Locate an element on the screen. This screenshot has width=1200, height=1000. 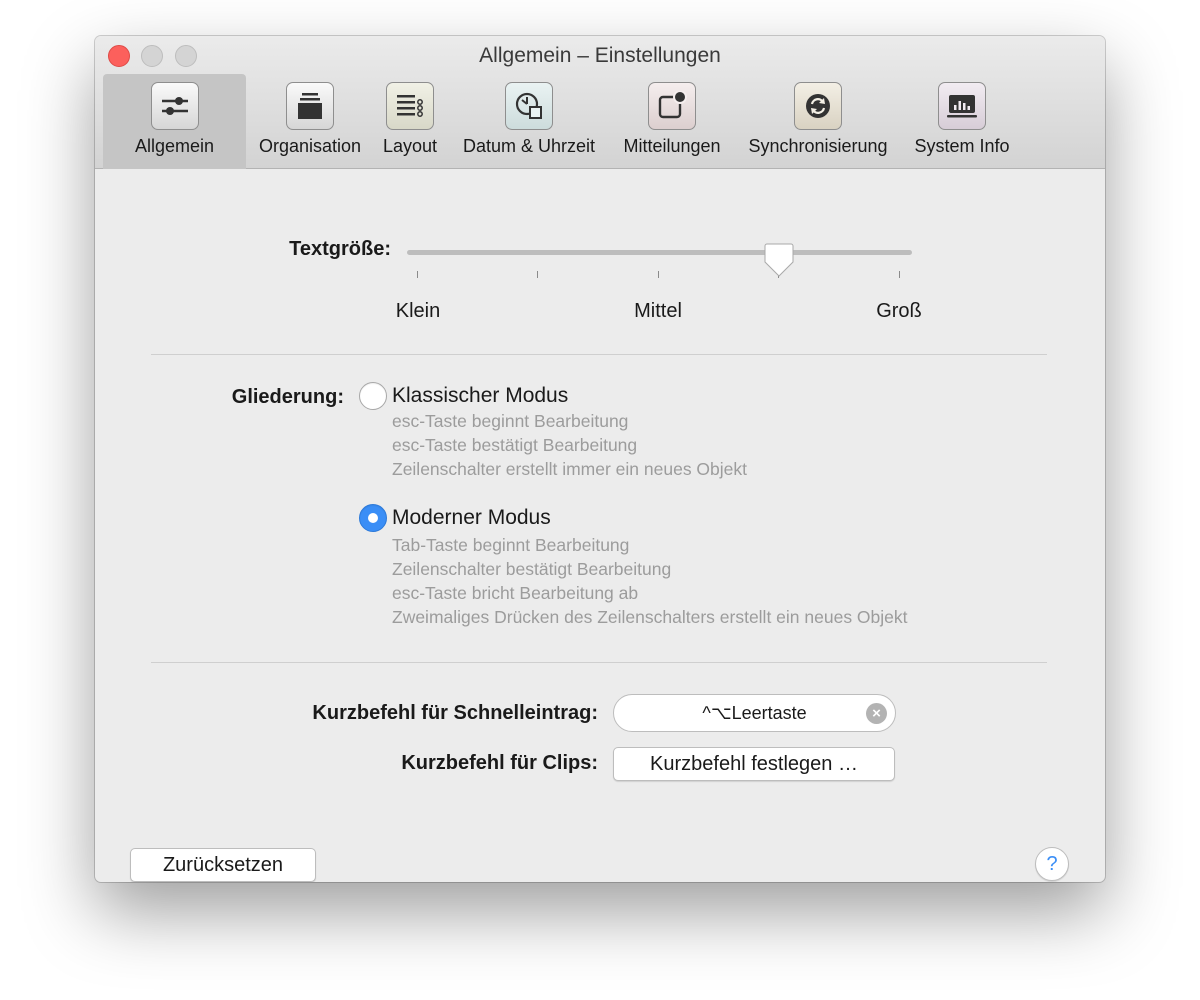
tab-layout: Layout is located at coordinates (410, 124).